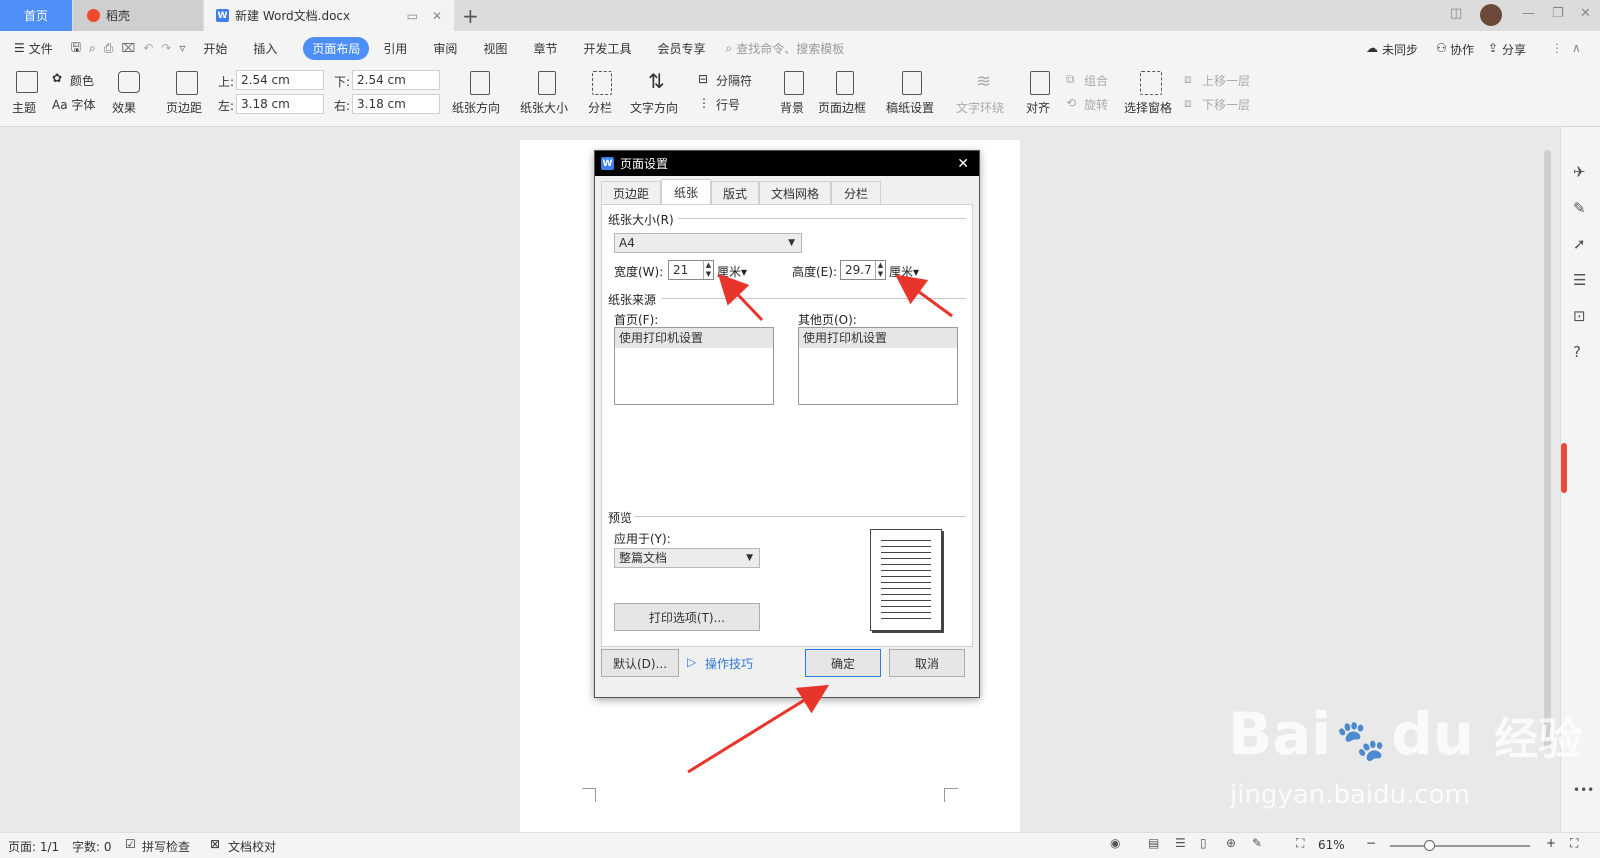 This screenshot has height=858, width=1600. I want to click on spell-check-button: 拼写检查, so click(166, 846).